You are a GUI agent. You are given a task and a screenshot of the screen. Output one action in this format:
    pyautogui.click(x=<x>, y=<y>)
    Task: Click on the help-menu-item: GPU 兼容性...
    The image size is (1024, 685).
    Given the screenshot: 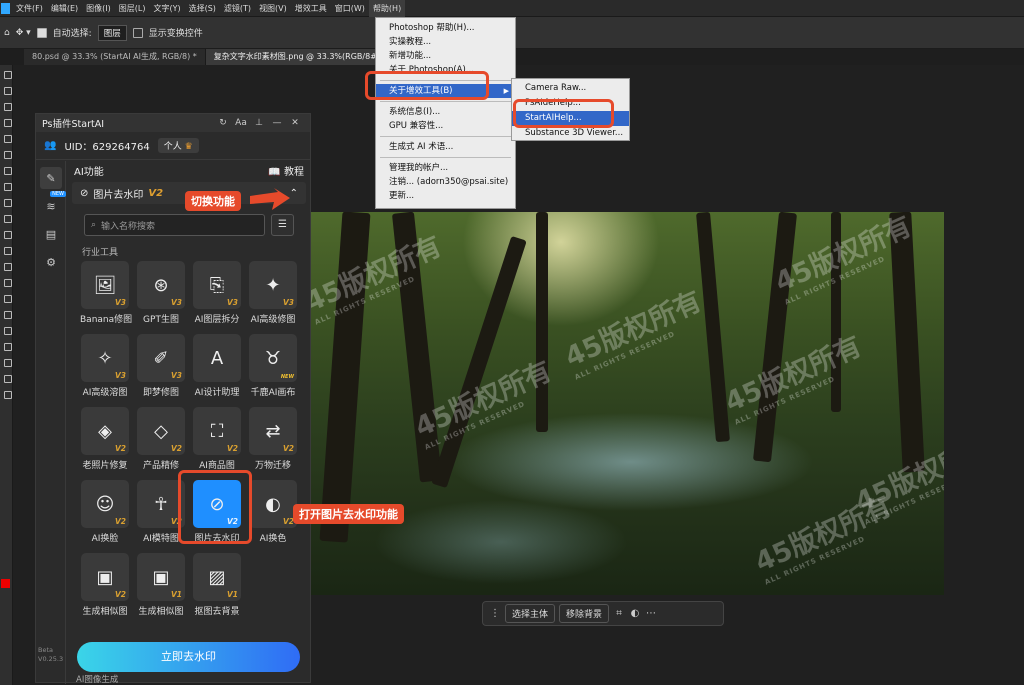 What is the action you would take?
    pyautogui.click(x=445, y=126)
    